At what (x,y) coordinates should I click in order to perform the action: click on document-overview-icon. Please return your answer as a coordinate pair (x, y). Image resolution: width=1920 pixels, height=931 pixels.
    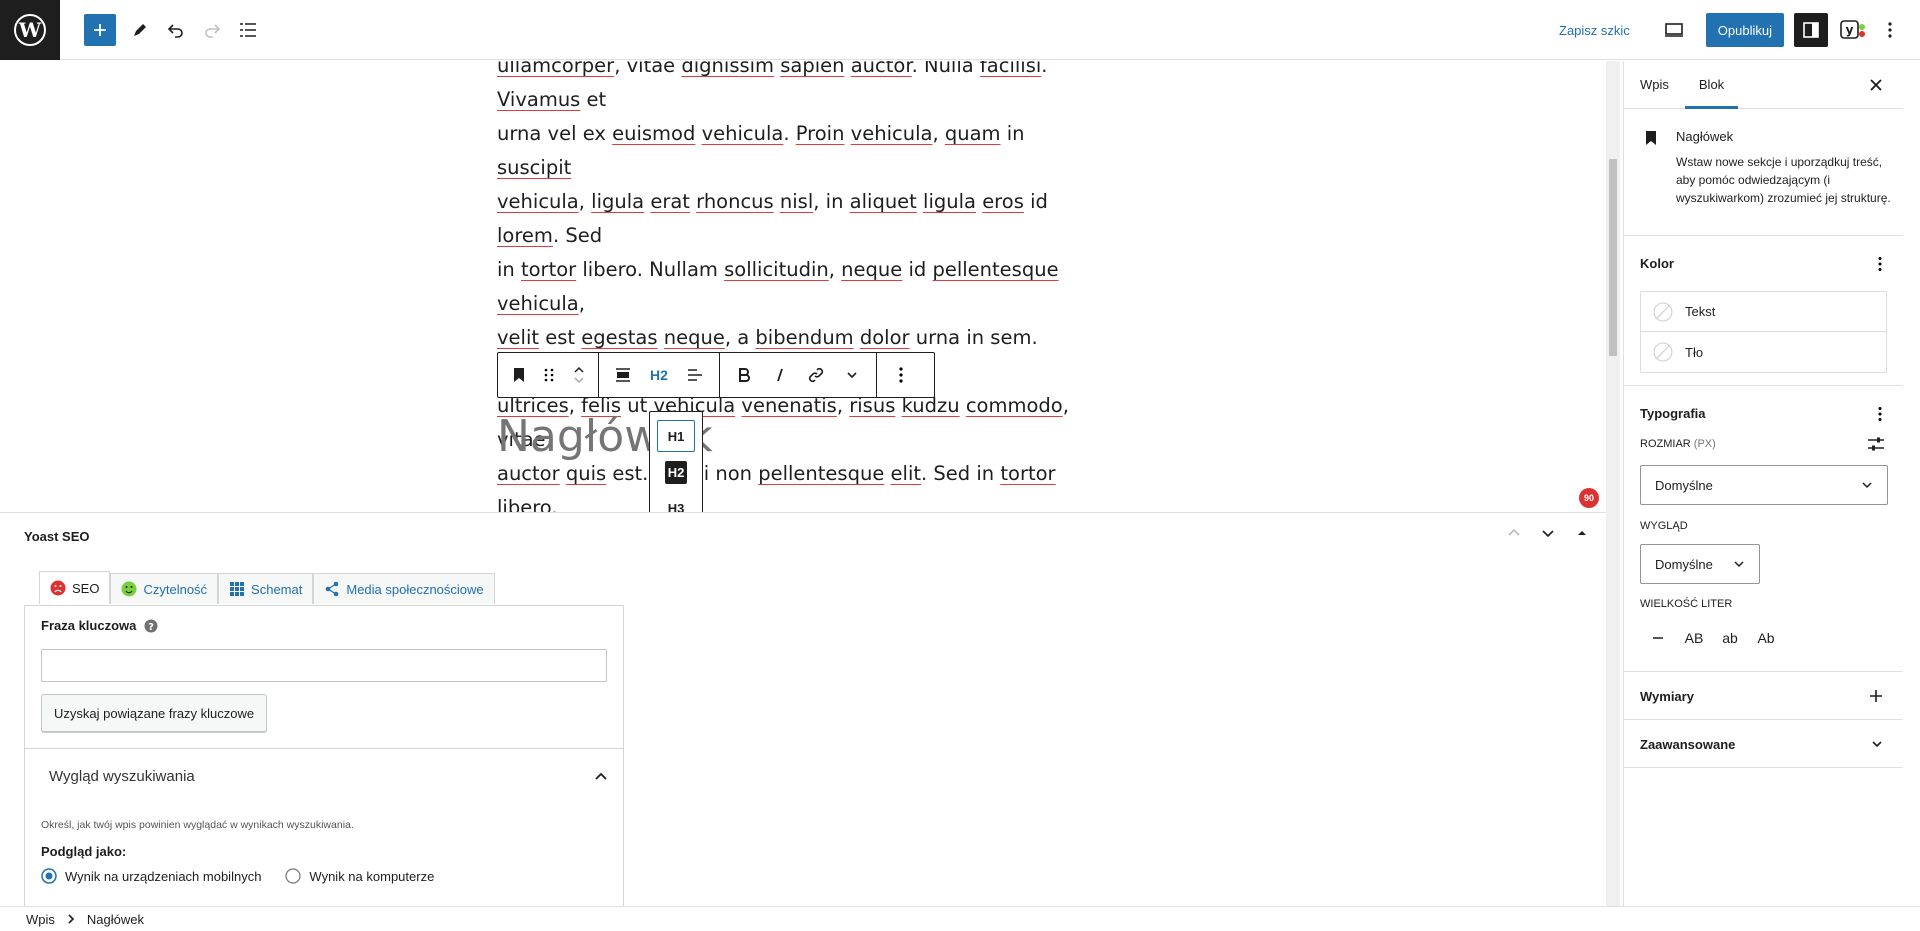
    Looking at the image, I should click on (248, 30).